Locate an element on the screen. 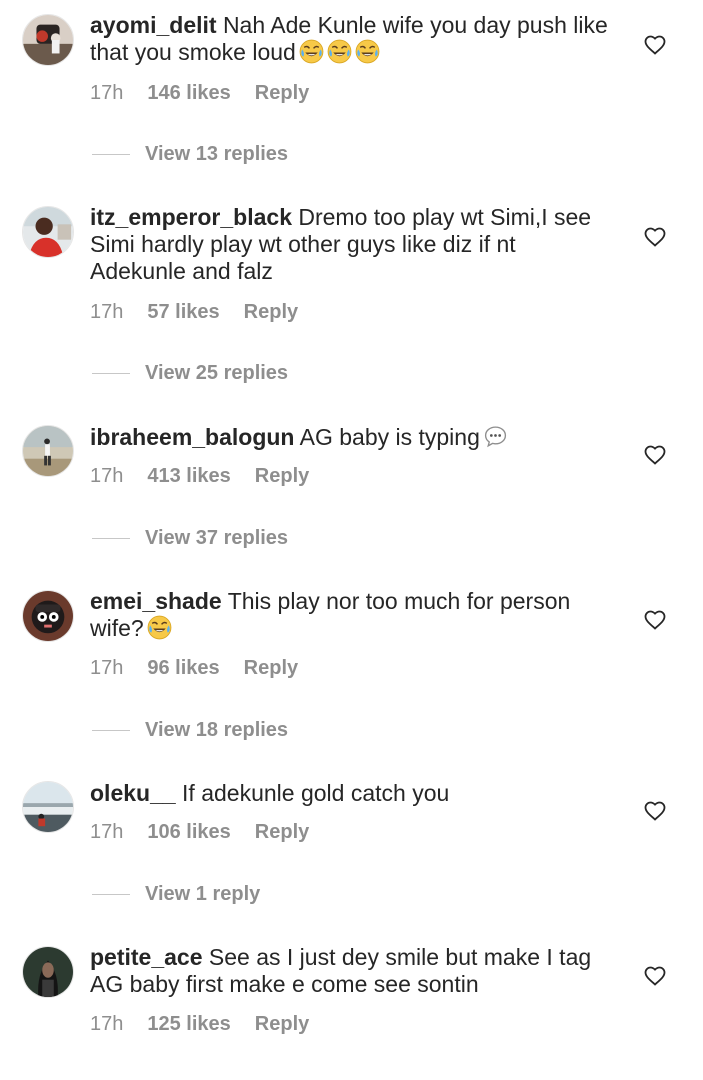 The height and width of the screenshot is (1080, 703). view-replies-button: View 1 reply is located at coordinates (176, 894).